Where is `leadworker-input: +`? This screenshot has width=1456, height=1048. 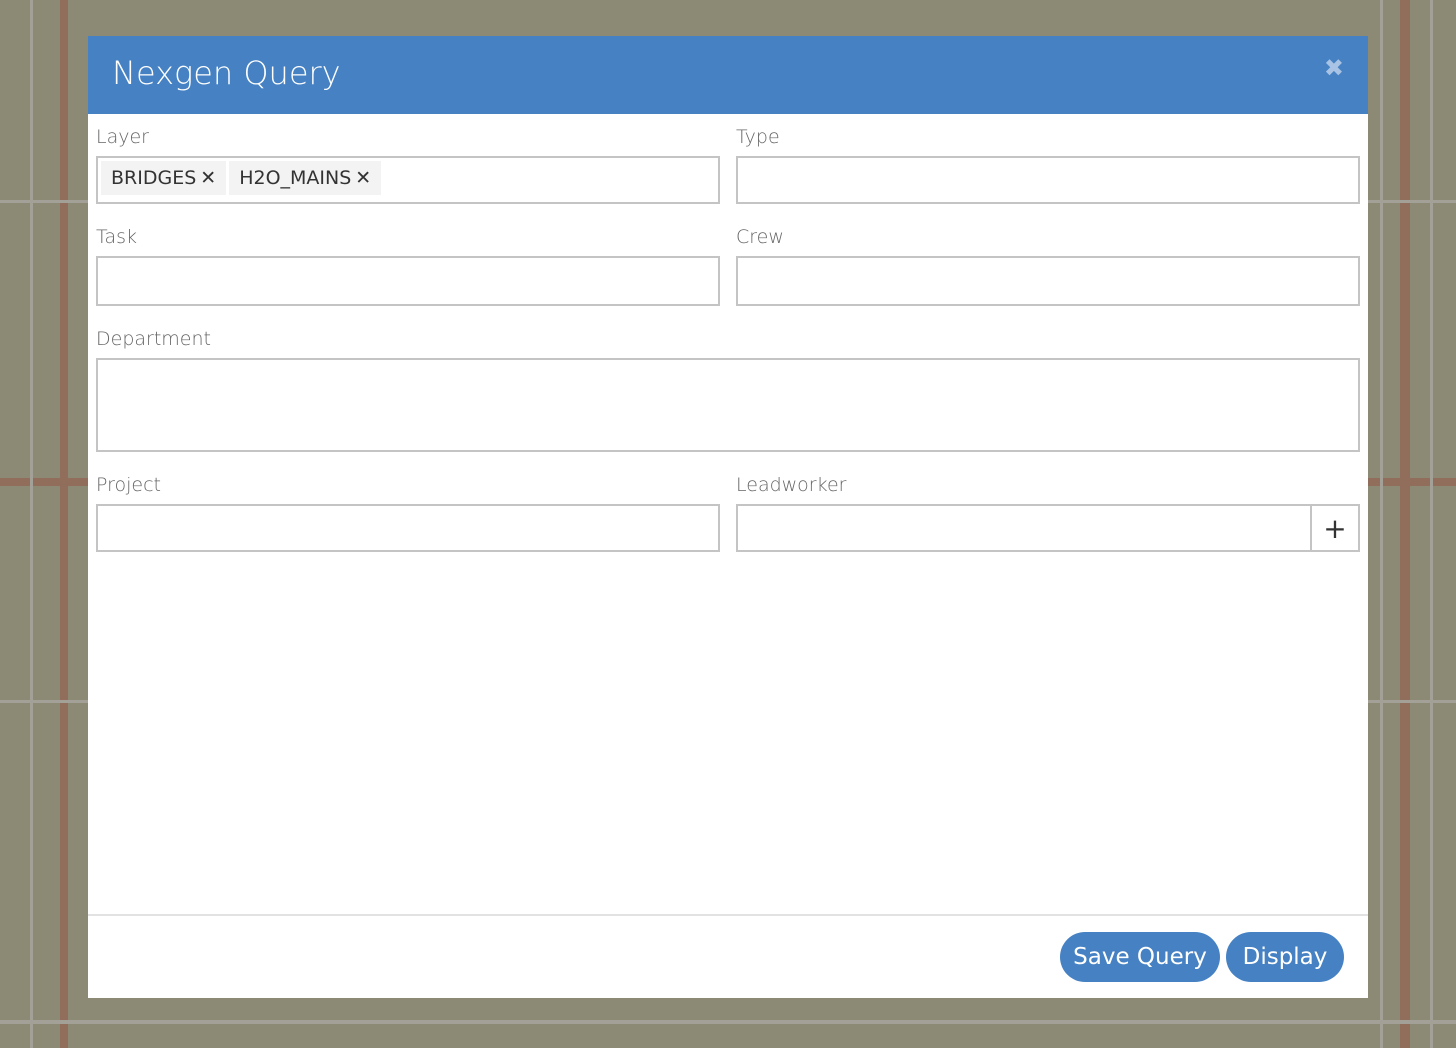
leadworker-input: + is located at coordinates (1048, 528).